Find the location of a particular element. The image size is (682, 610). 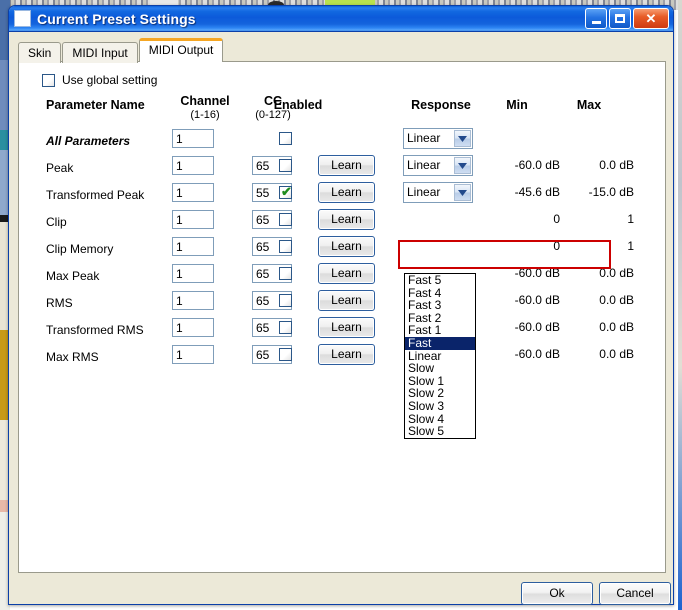

tab-midi-output: MIDI Output is located at coordinates (181, 50).